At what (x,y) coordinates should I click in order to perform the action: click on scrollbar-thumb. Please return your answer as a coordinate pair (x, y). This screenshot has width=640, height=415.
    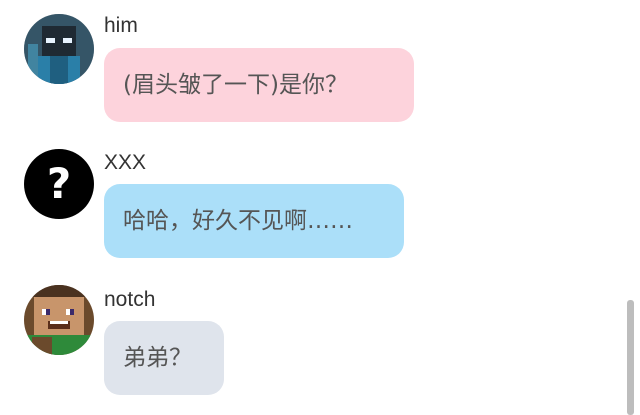
    Looking at the image, I should click on (630, 357).